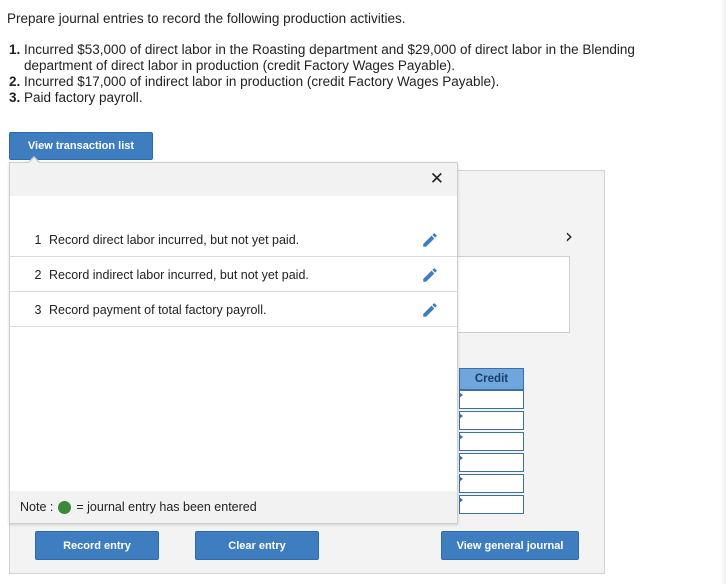 This screenshot has height=584, width=726. Describe the element at coordinates (83, 97) in the screenshot. I see `step-text: Paid factory payroll.` at that location.